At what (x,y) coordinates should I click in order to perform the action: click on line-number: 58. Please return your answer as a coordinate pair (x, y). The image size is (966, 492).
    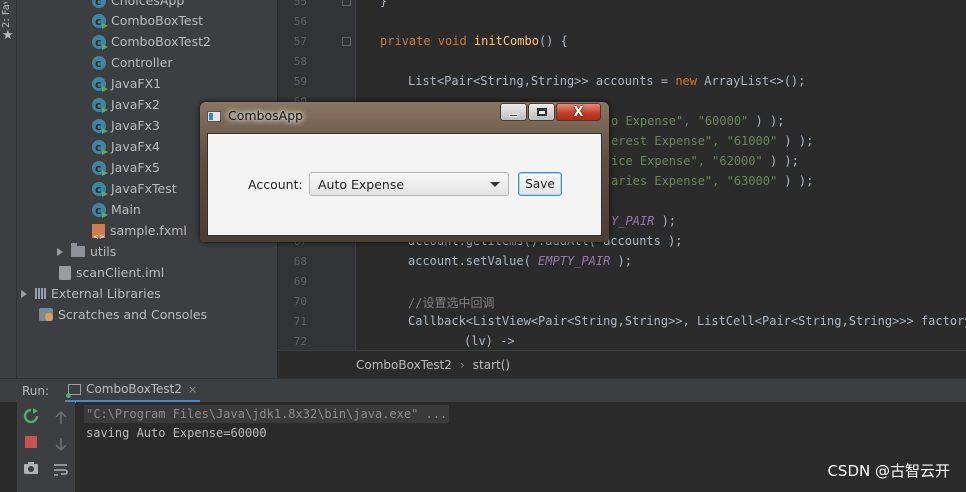
    Looking at the image, I should click on (300, 61).